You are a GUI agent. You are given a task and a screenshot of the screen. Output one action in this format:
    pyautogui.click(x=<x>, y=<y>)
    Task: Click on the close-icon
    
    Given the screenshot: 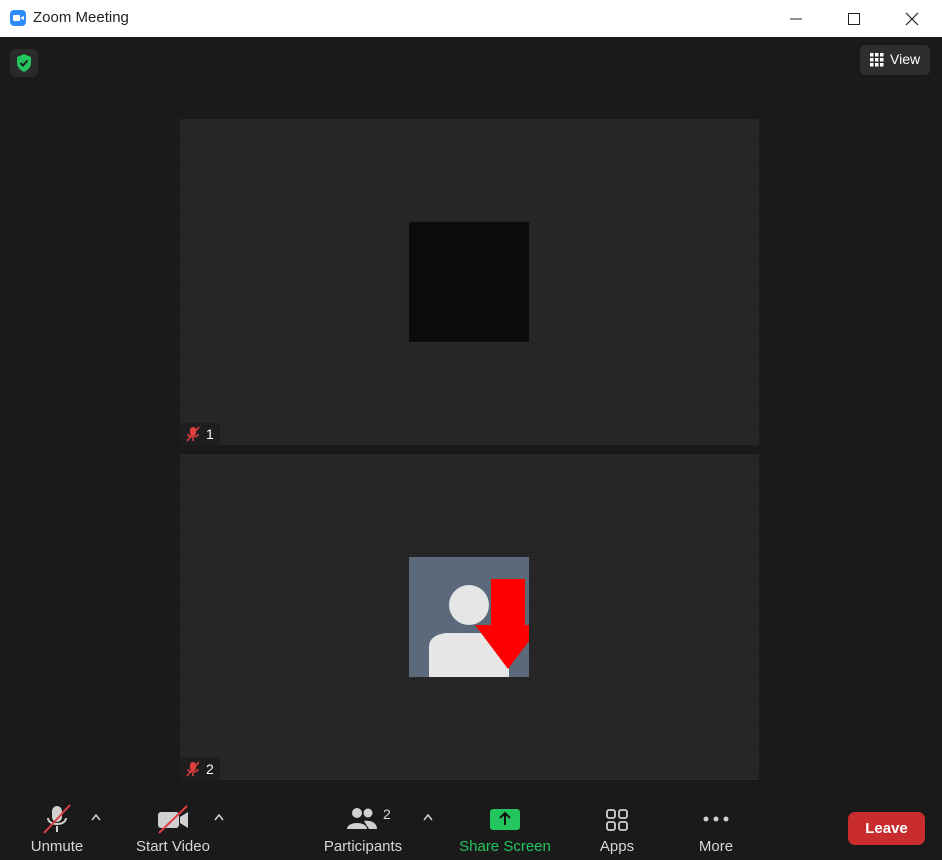 What is the action you would take?
    pyautogui.click(x=912, y=19)
    